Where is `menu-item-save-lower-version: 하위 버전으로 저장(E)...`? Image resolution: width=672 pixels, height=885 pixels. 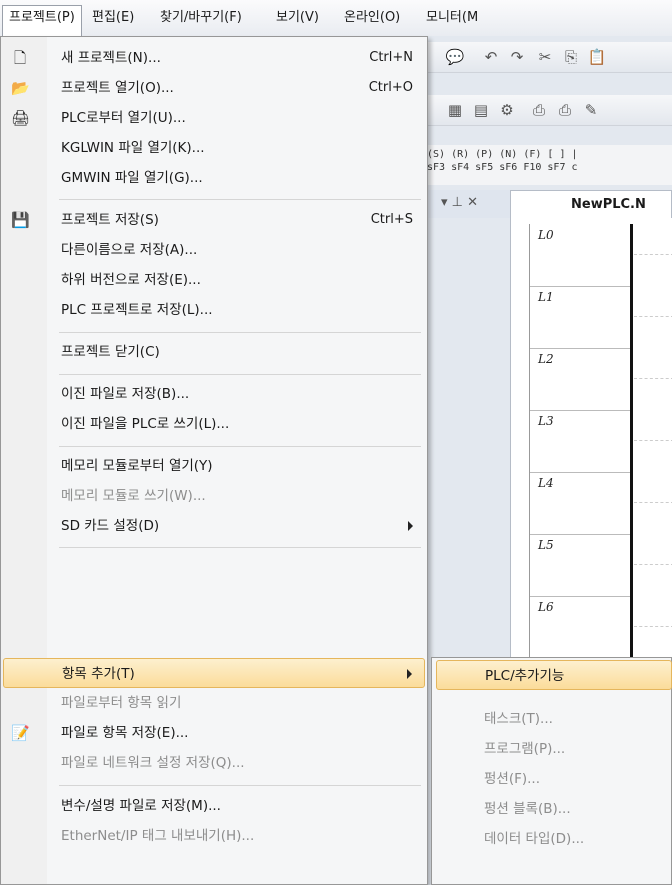 menu-item-save-lower-version: 하위 버전으로 저장(E)... is located at coordinates (214, 280).